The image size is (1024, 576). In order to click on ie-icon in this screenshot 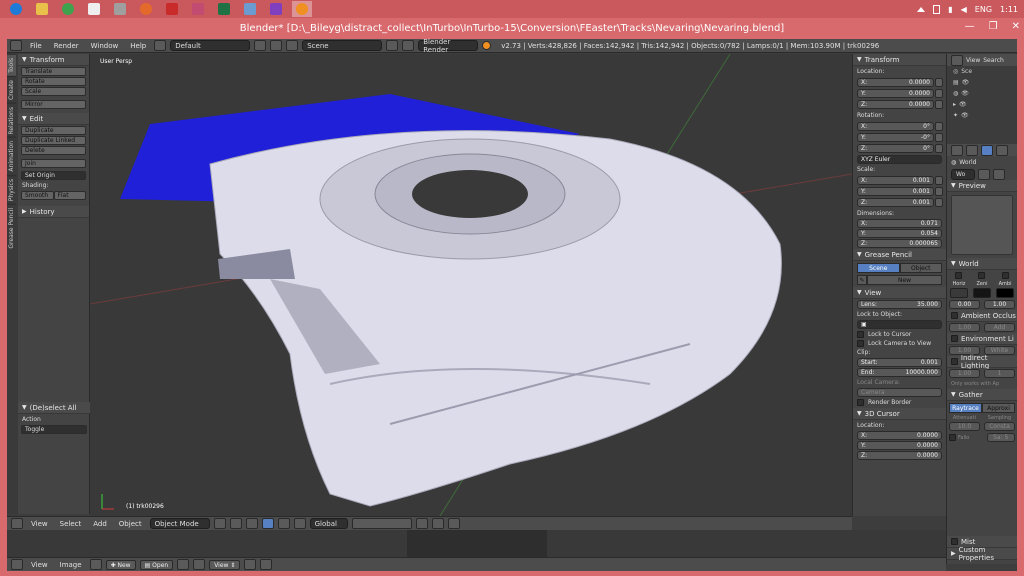, I will do `click(16, 9)`.